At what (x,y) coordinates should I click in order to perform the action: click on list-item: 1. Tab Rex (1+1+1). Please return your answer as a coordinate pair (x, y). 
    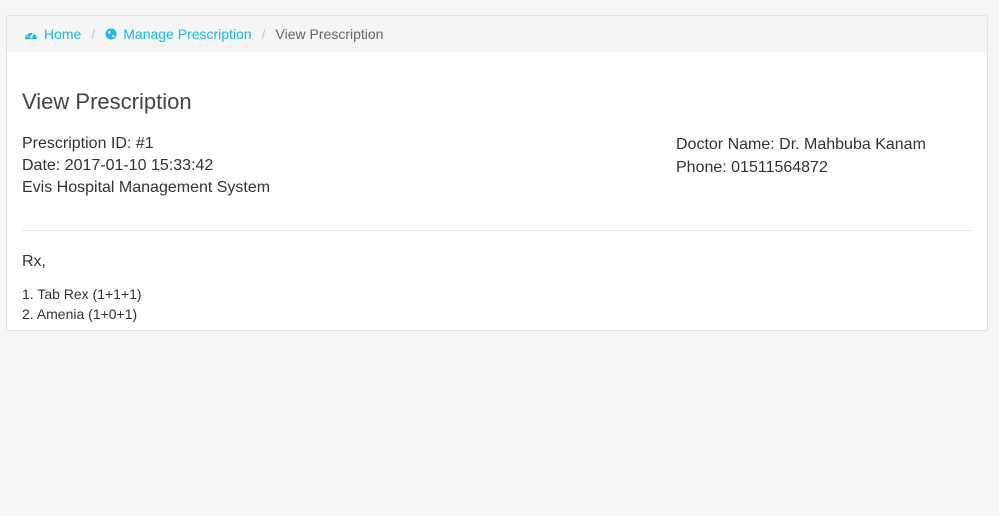
    Looking at the image, I should click on (82, 294).